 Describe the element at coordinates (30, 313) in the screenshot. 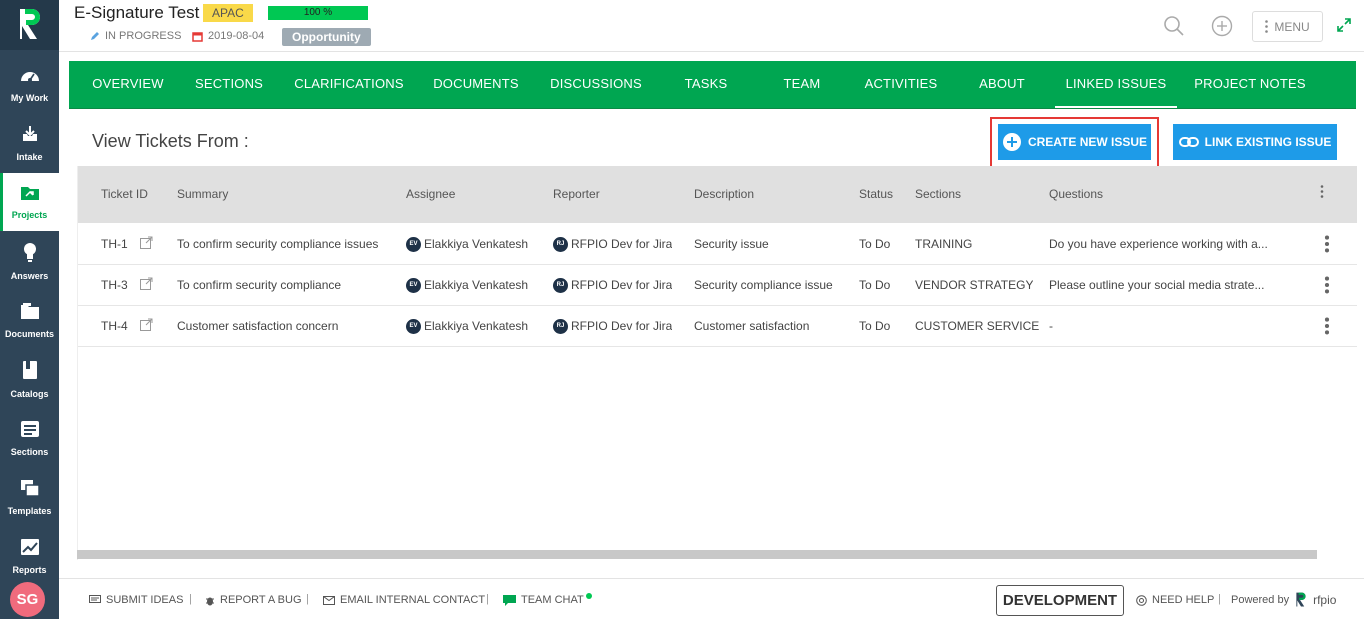

I see `documents-icon` at that location.